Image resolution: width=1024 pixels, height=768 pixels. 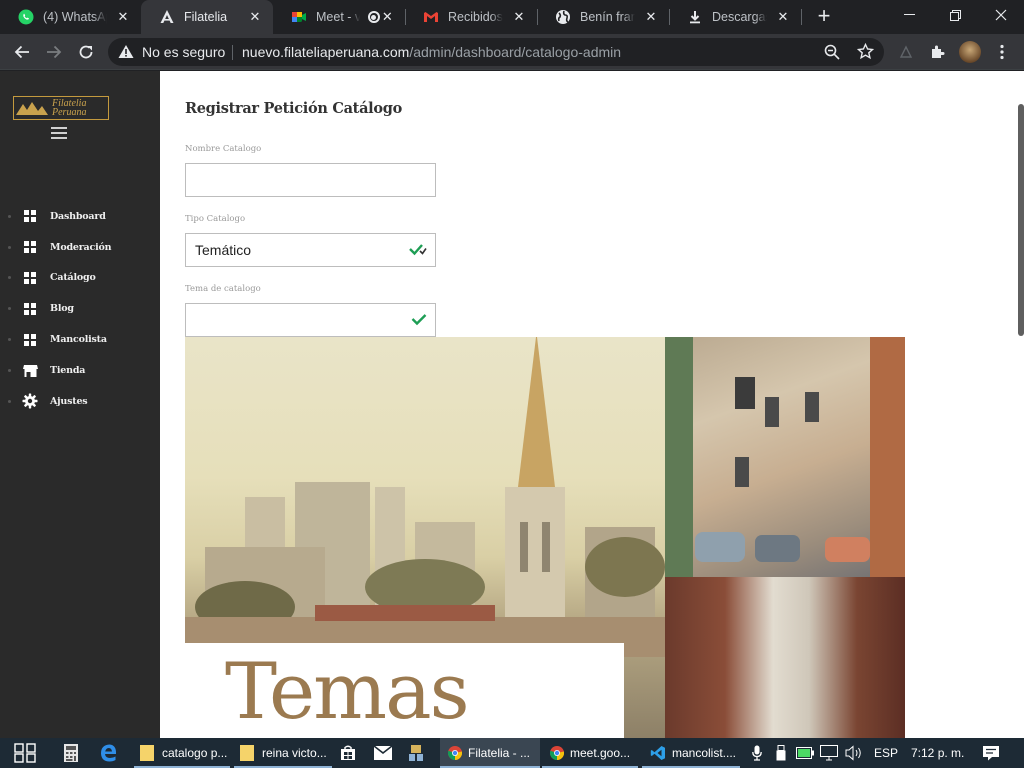 What do you see at coordinates (471, 17) in the screenshot?
I see `tab-gmail: Recibidos (3 ✕` at bounding box center [471, 17].